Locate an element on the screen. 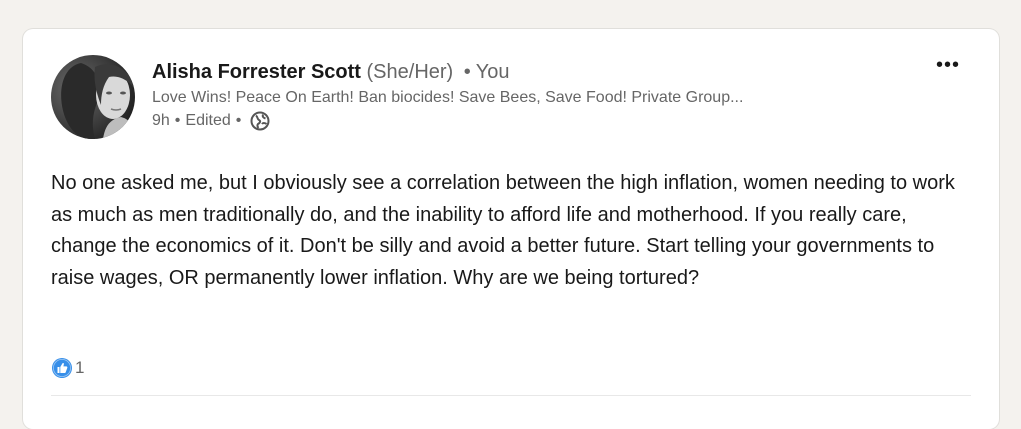 The image size is (1021, 429). author-line: Alisha Forrester Scott (She/Her) • You is located at coordinates (532, 72).